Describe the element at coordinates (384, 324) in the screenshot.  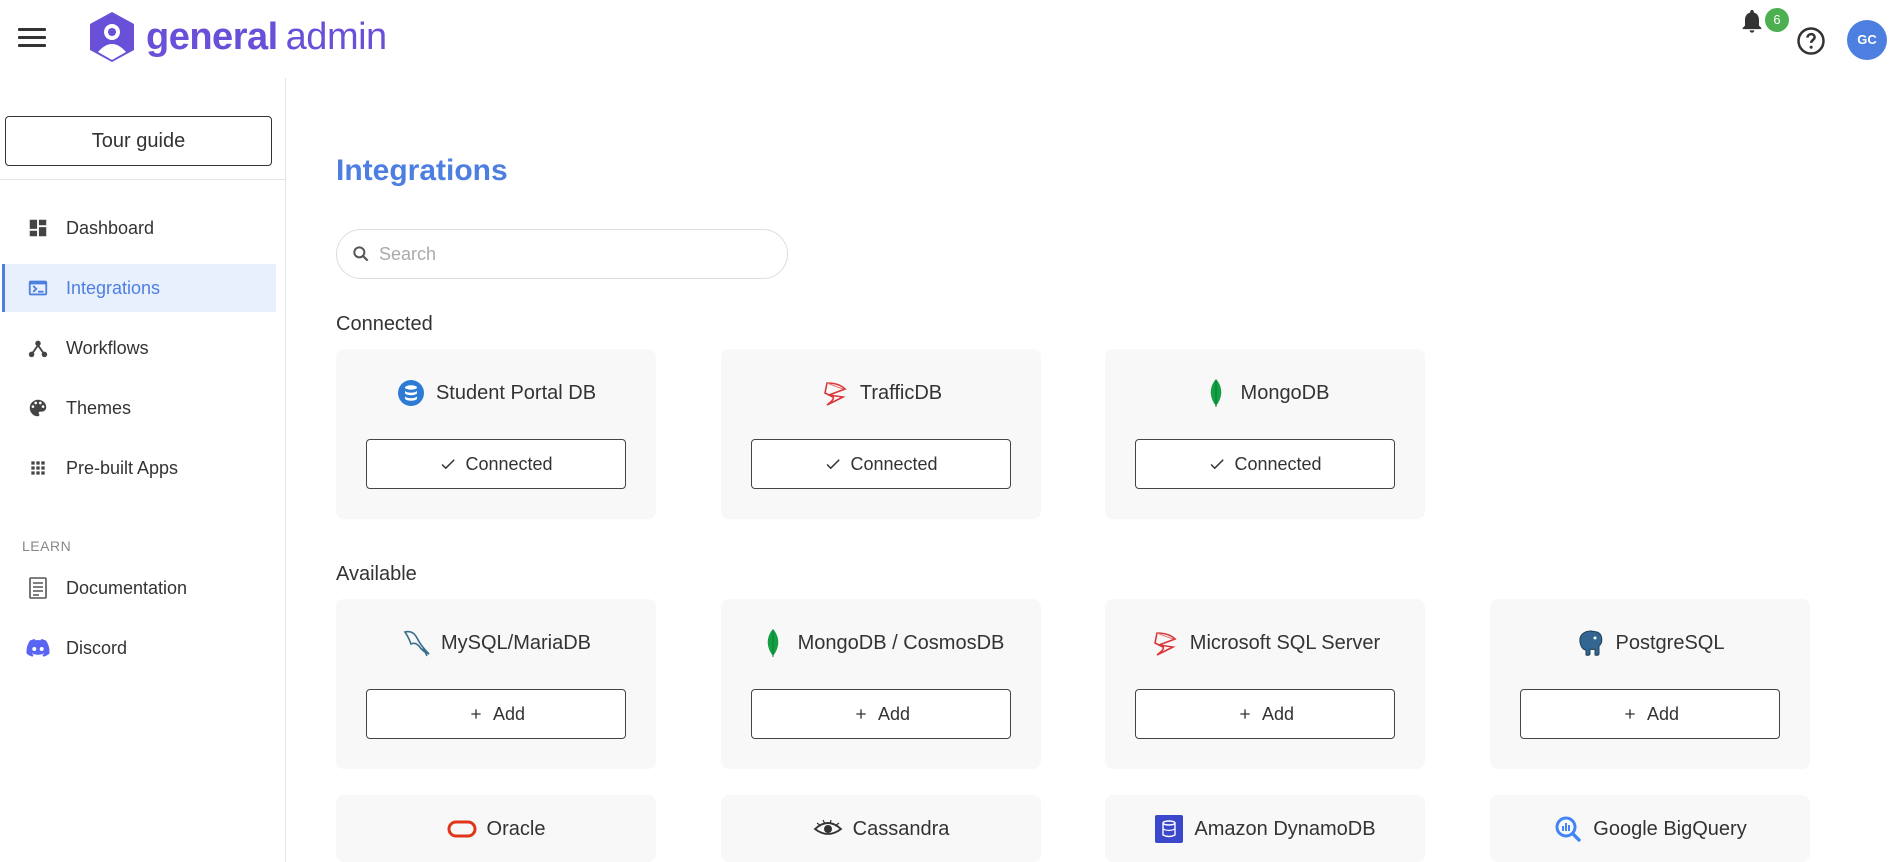
I see `connected-section-label: Connected` at that location.